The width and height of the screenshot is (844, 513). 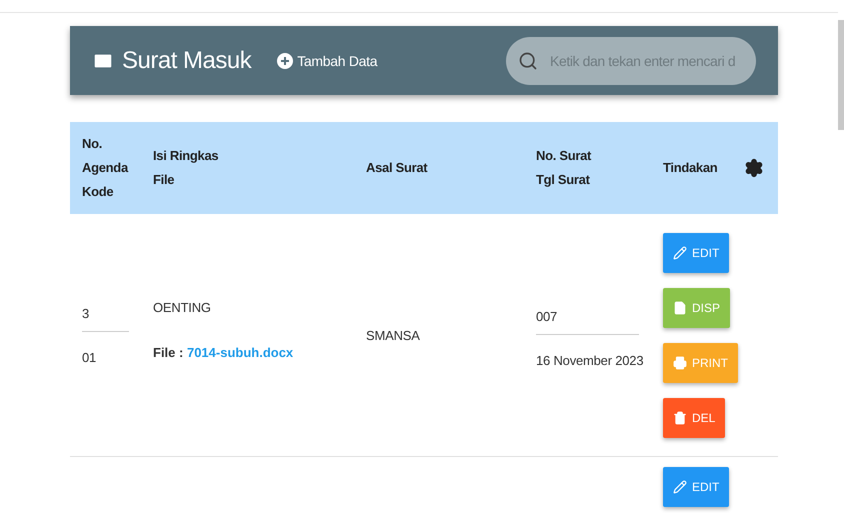 What do you see at coordinates (86, 313) in the screenshot?
I see `agenda-number: 3` at bounding box center [86, 313].